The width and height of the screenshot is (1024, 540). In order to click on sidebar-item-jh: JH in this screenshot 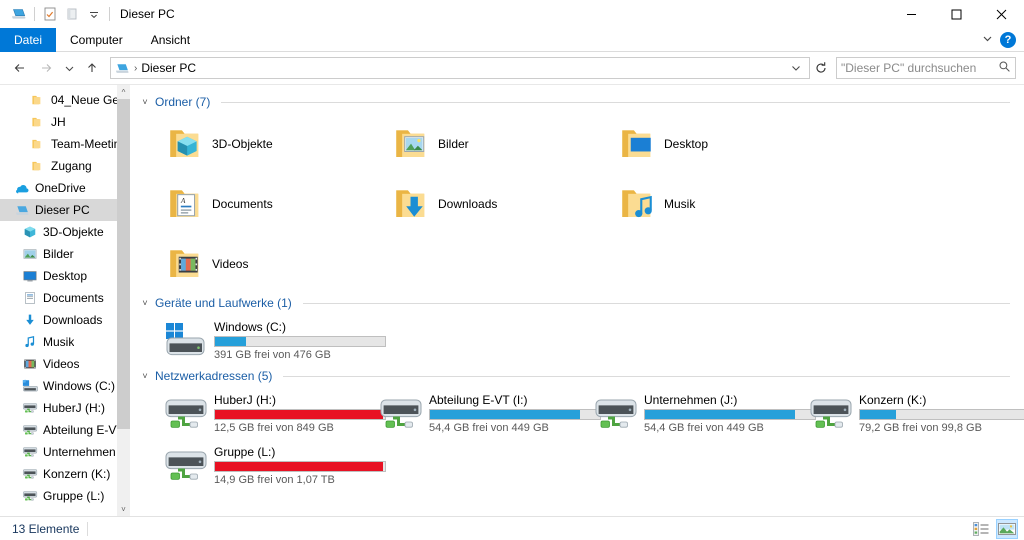, I will do `click(65, 122)`.